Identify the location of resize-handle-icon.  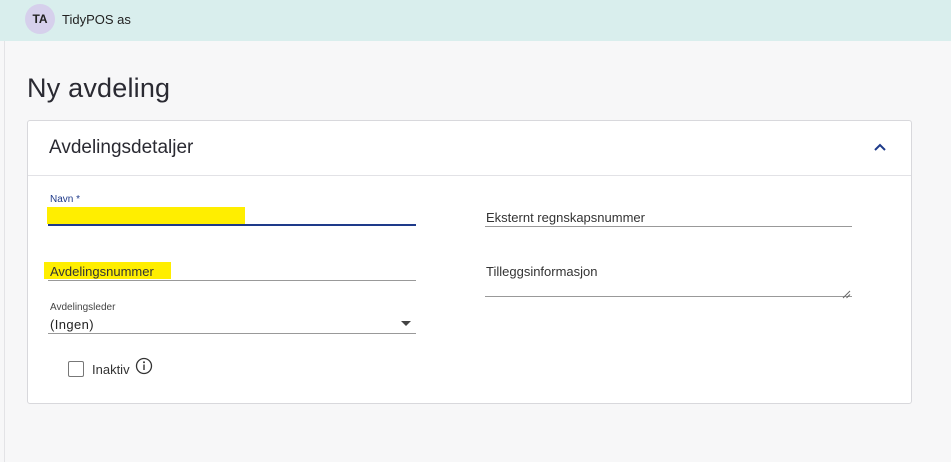
(846, 292).